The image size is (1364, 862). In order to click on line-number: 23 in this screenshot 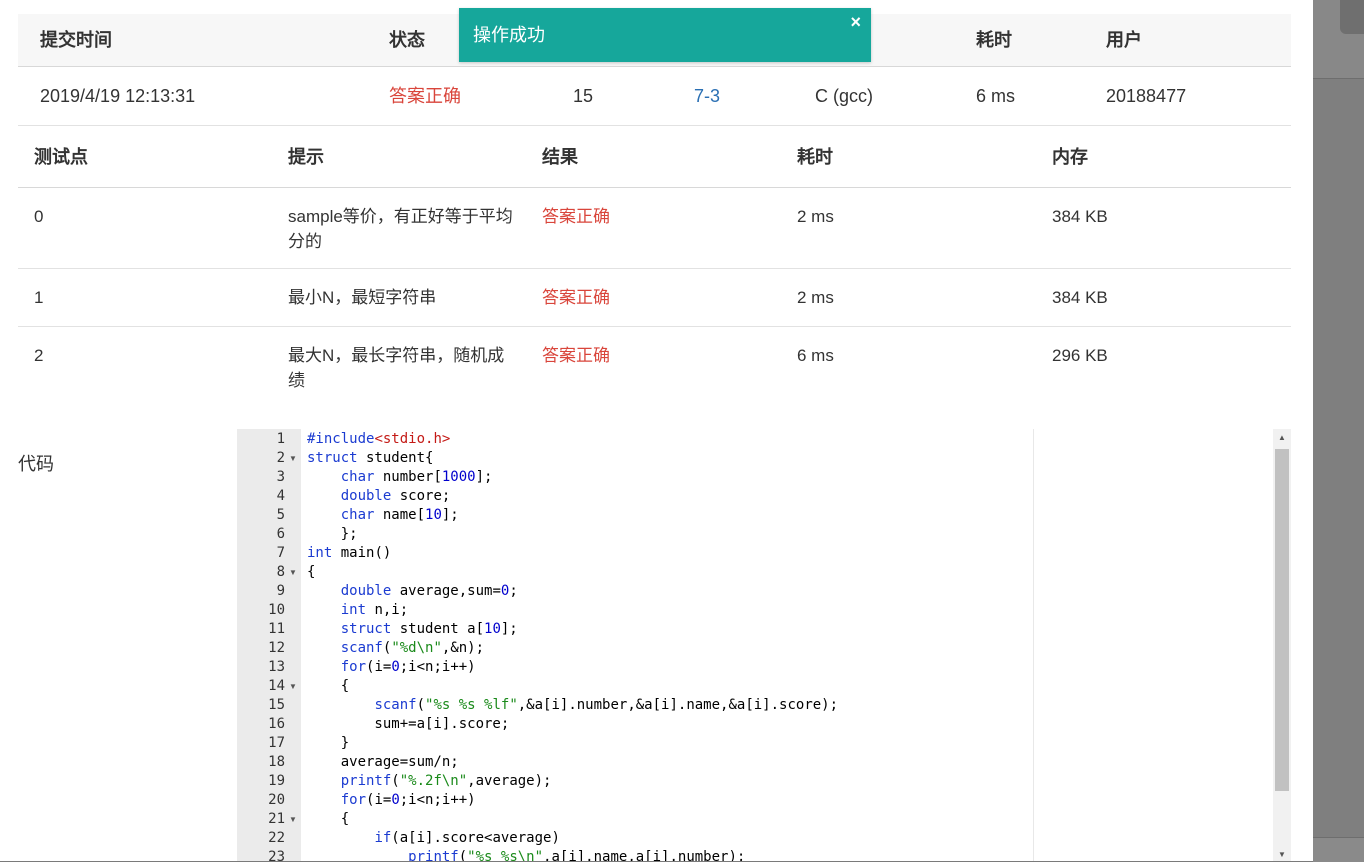, I will do `click(276, 855)`.